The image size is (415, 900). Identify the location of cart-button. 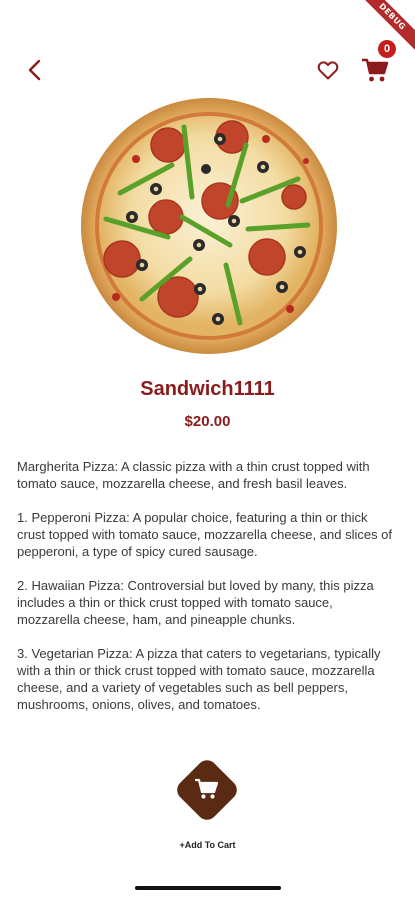
(375, 70).